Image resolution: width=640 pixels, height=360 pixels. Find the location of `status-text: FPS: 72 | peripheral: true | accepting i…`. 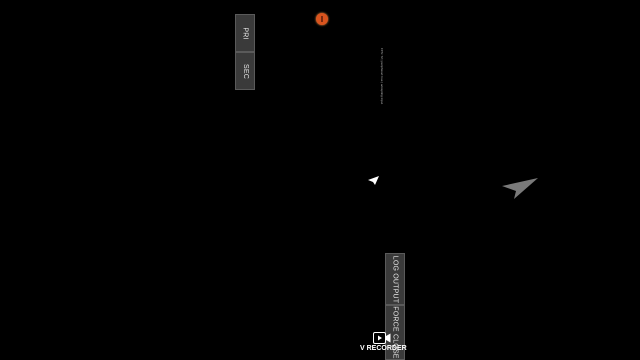

status-text: FPS: 72 | peripheral: true | accepting i… is located at coordinates (382, 76).